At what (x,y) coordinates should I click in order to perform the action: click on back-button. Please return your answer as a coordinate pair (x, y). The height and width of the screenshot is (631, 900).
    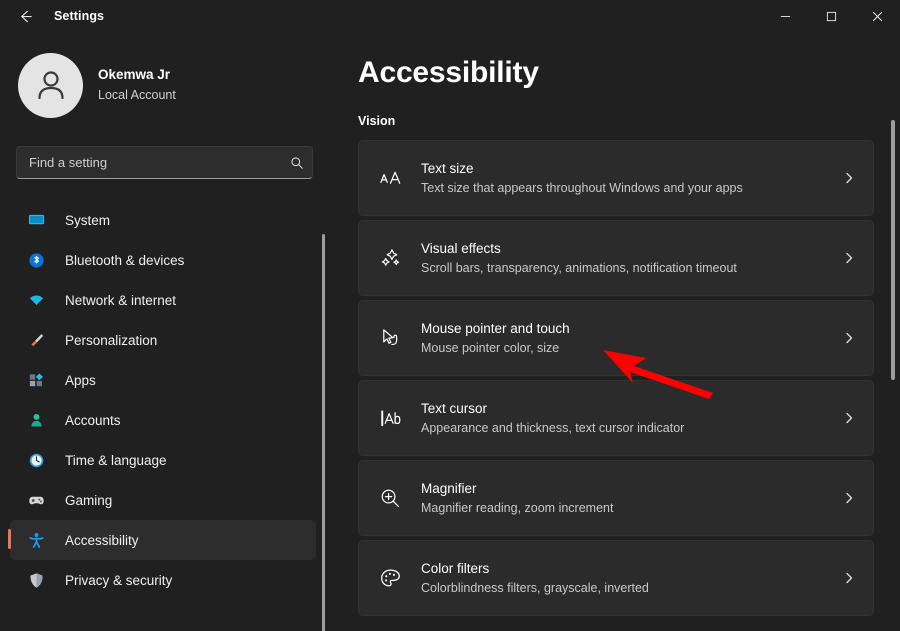
    Looking at the image, I should click on (25, 16).